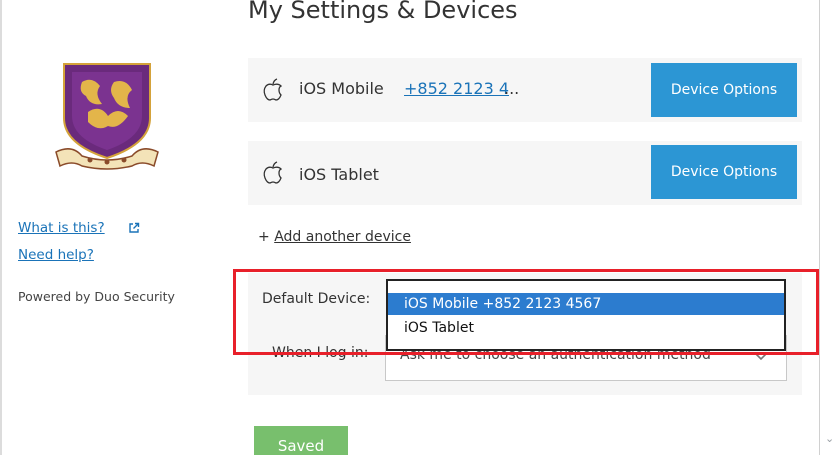 The height and width of the screenshot is (455, 837). Describe the element at coordinates (525, 173) in the screenshot. I see `device-row-ios-tablet: iOS Tablet Device Options` at that location.